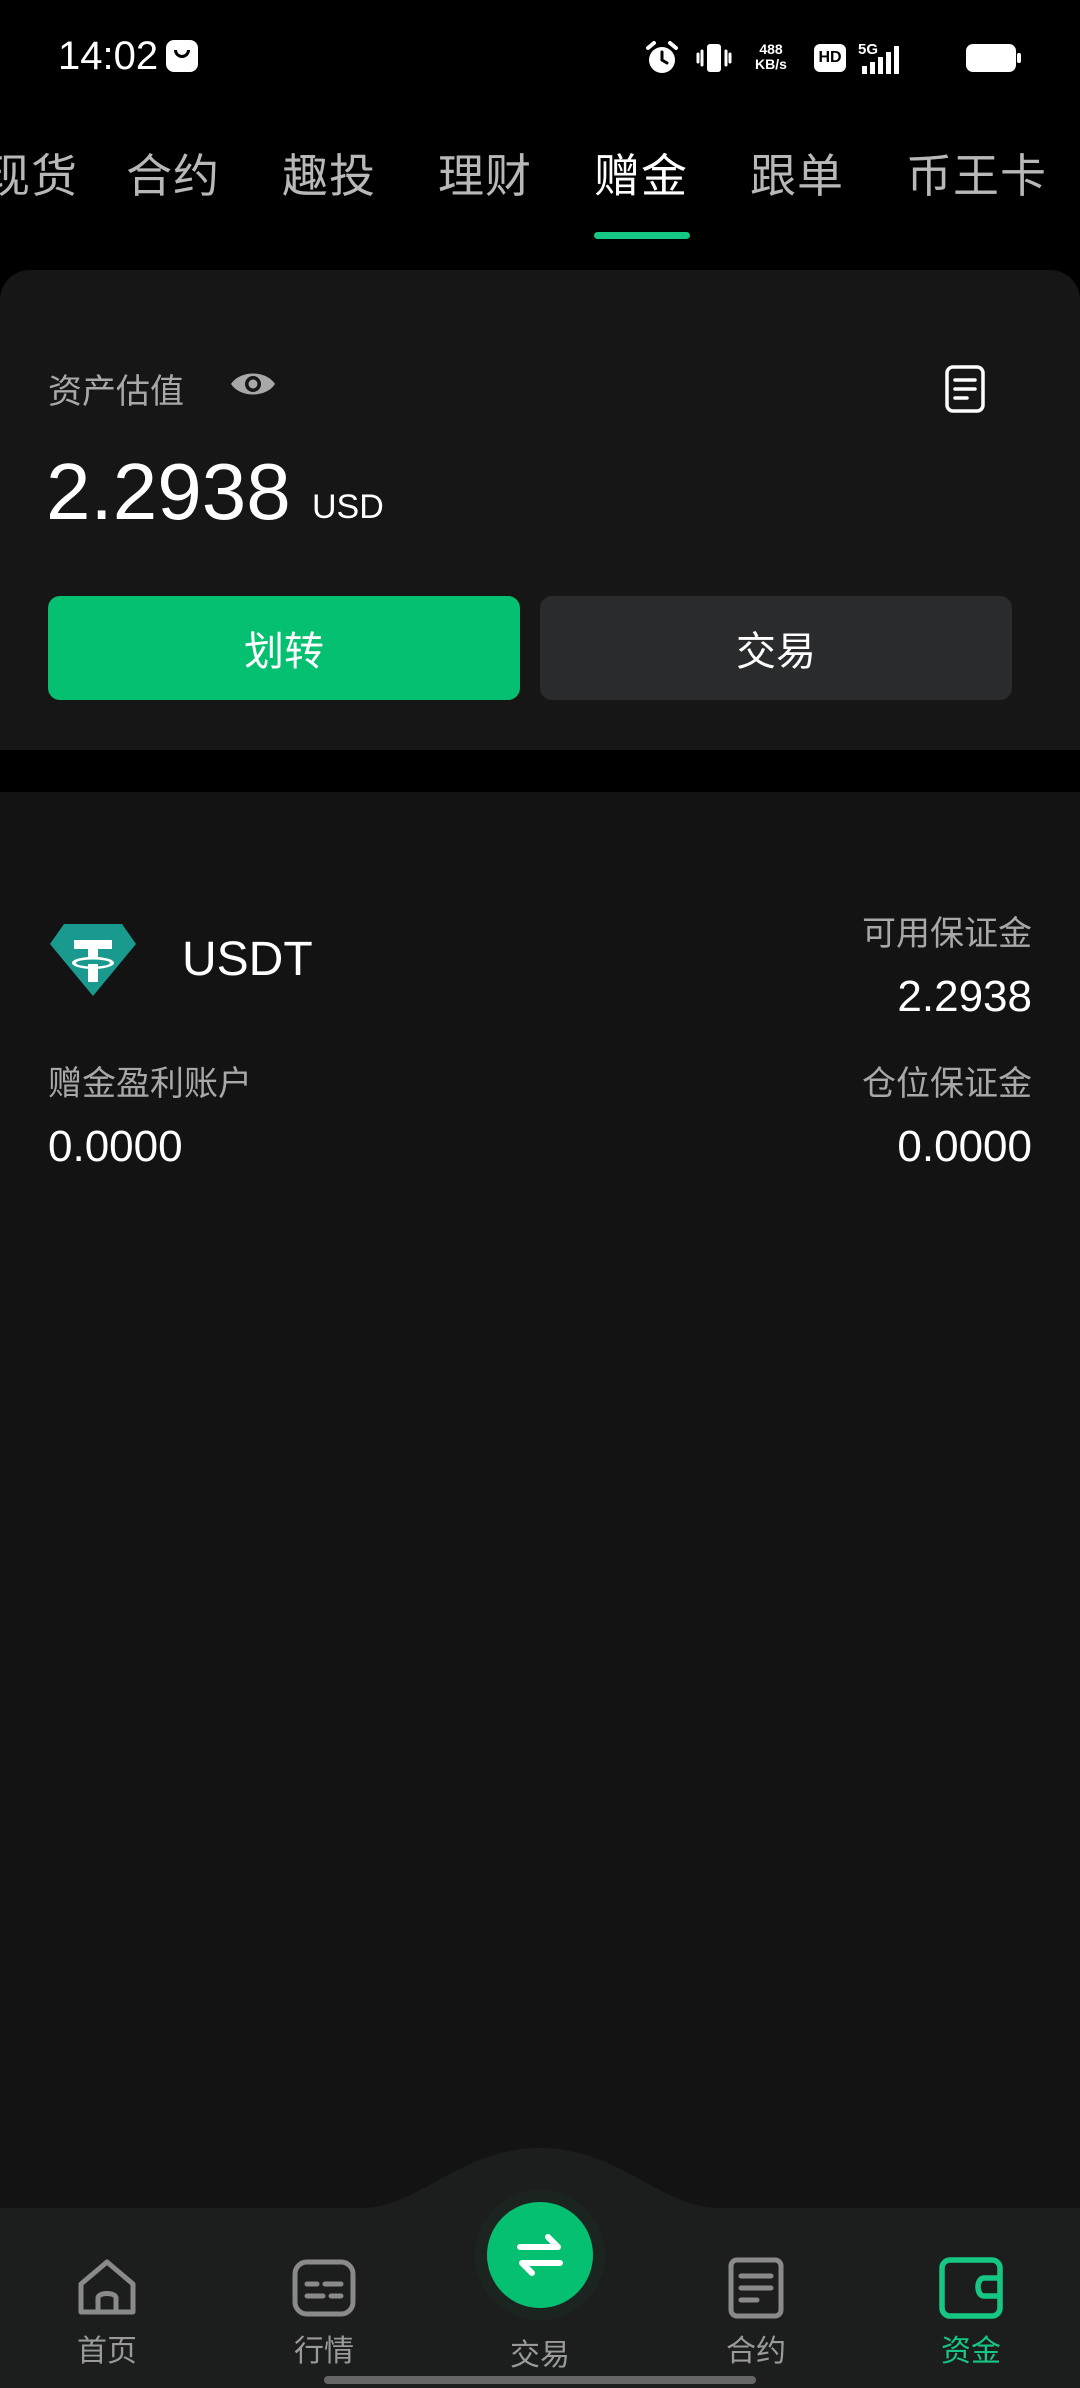 The height and width of the screenshot is (2388, 1080). I want to click on usdt-coin-icon, so click(93, 960).